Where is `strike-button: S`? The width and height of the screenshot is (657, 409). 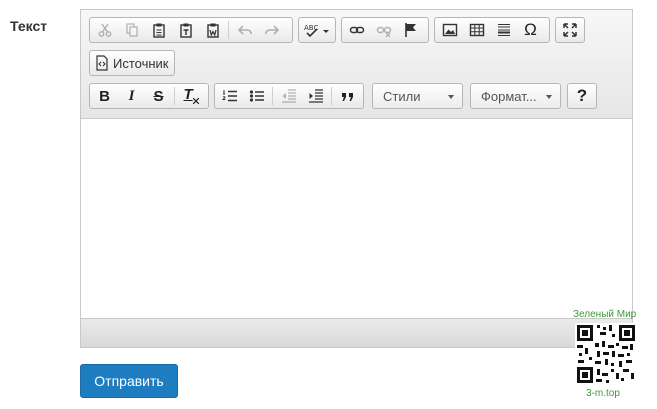 strike-button: S is located at coordinates (158, 96).